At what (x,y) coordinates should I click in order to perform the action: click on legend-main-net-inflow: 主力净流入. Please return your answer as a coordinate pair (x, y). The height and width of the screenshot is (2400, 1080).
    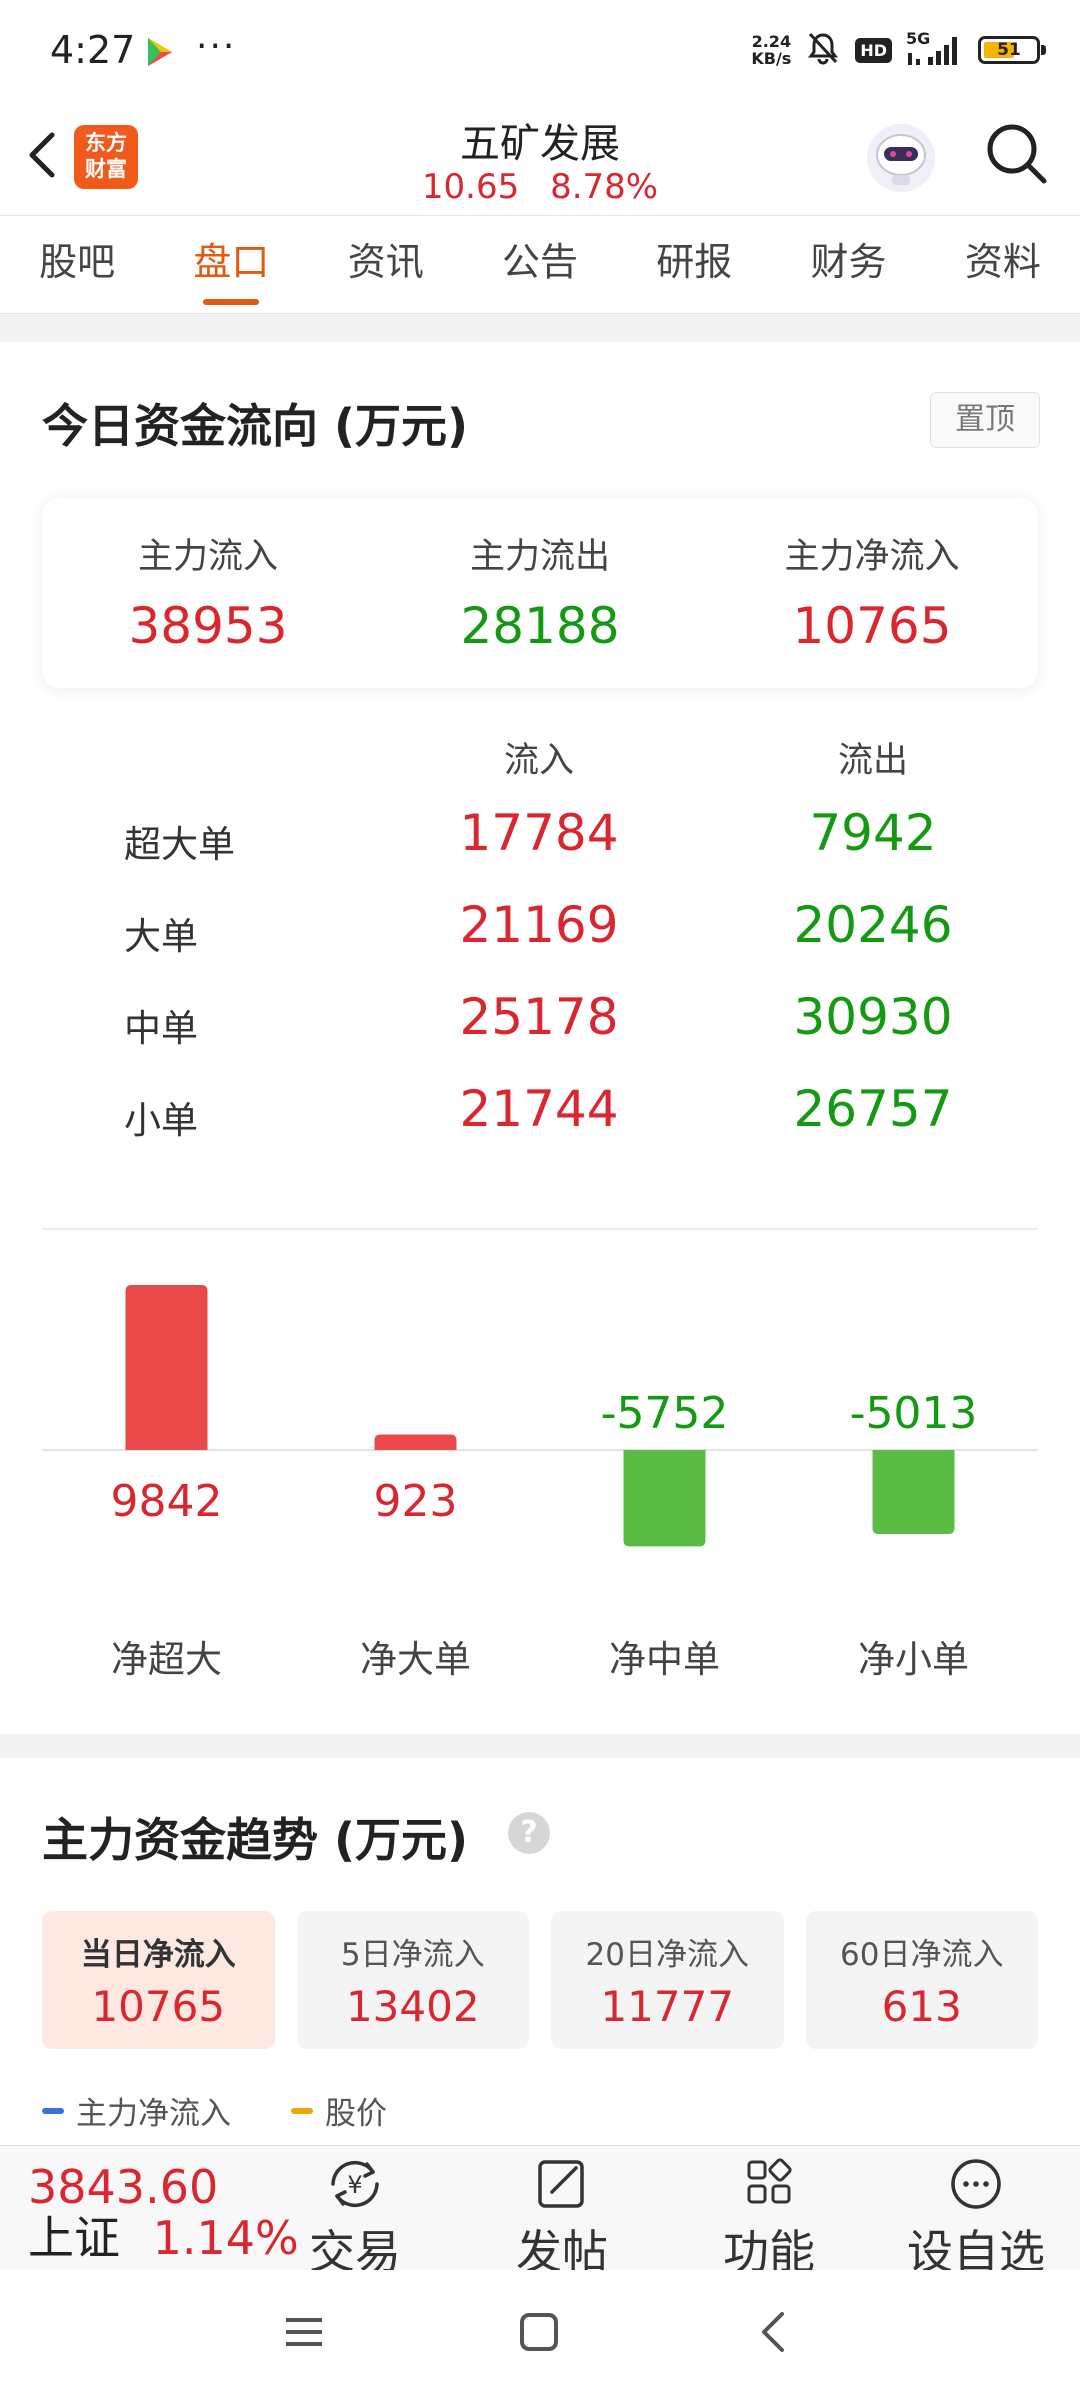
    Looking at the image, I should click on (136, 2110).